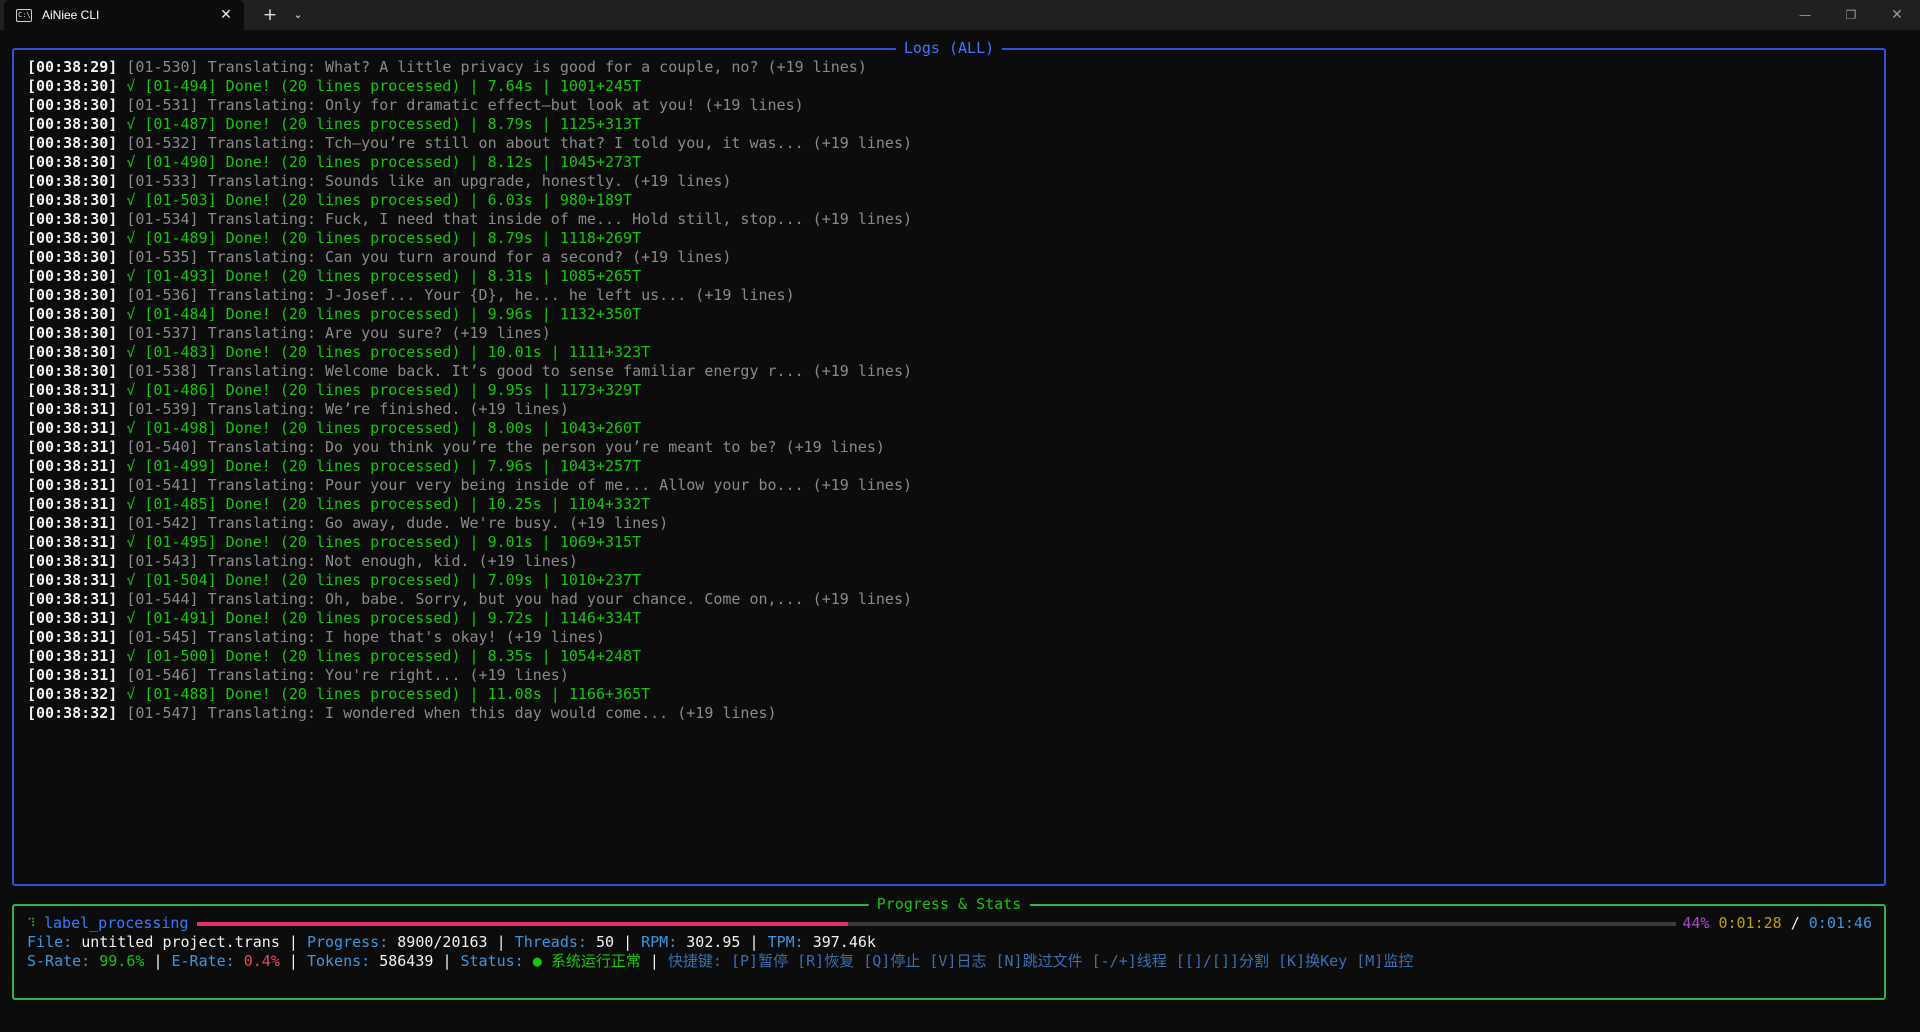  What do you see at coordinates (72, 67) in the screenshot?
I see `log-timestamp: [00:38:29]` at bounding box center [72, 67].